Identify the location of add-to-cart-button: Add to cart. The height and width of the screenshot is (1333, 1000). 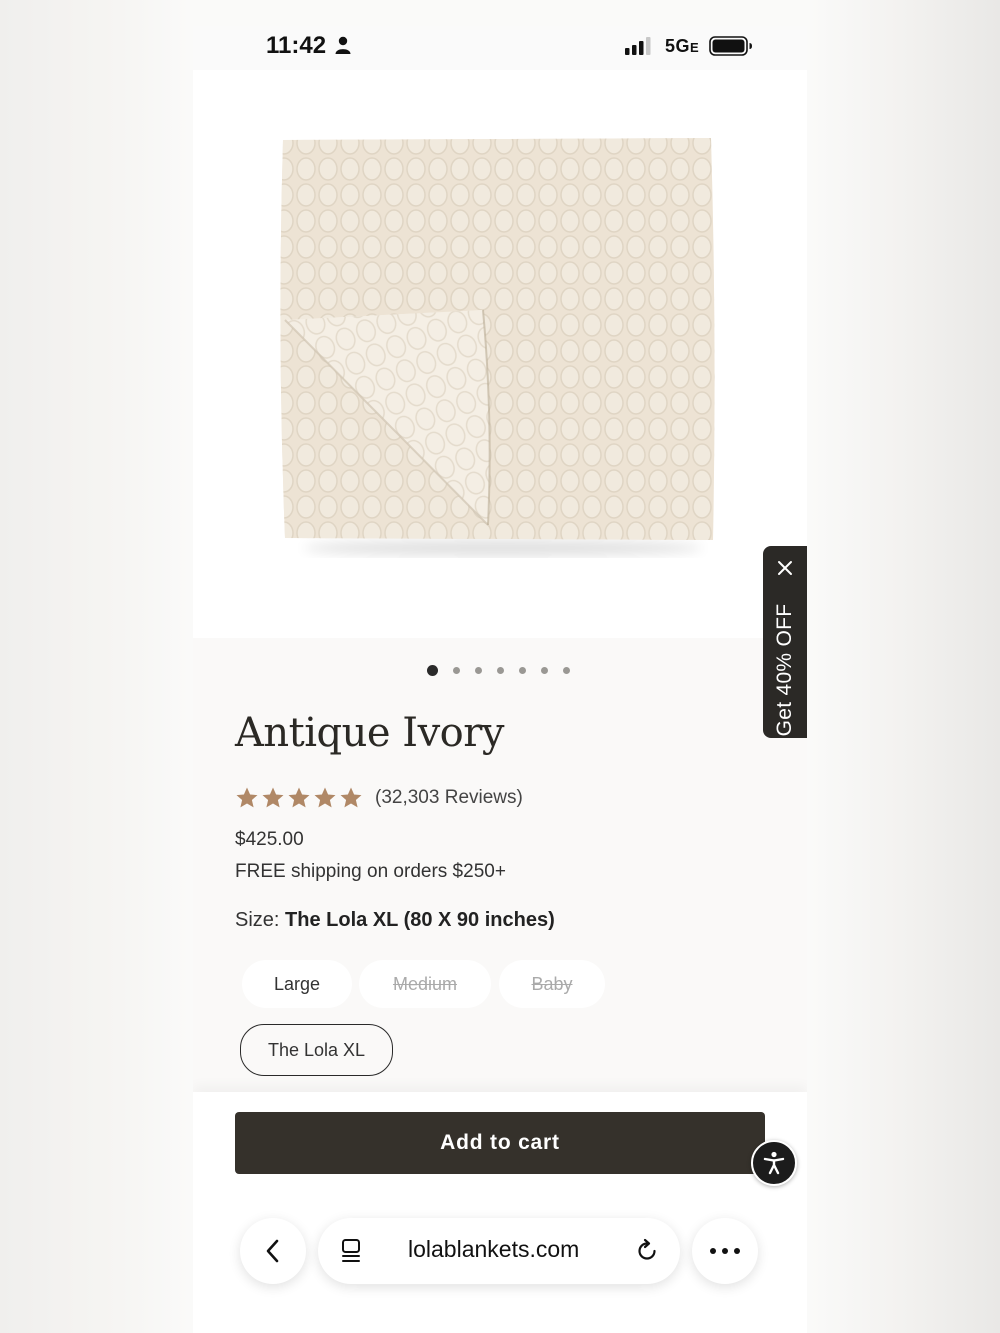
(500, 1143).